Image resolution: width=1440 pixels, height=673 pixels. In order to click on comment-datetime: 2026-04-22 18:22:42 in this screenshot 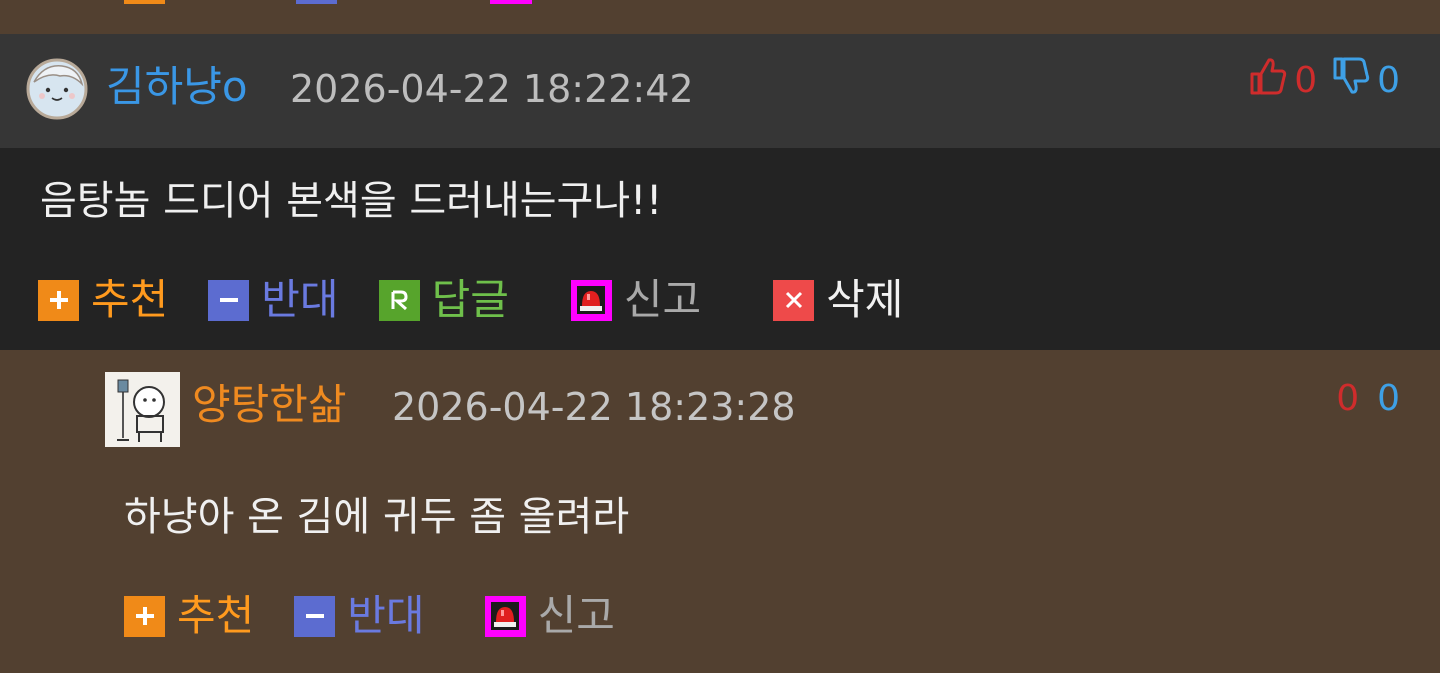, I will do `click(492, 89)`.